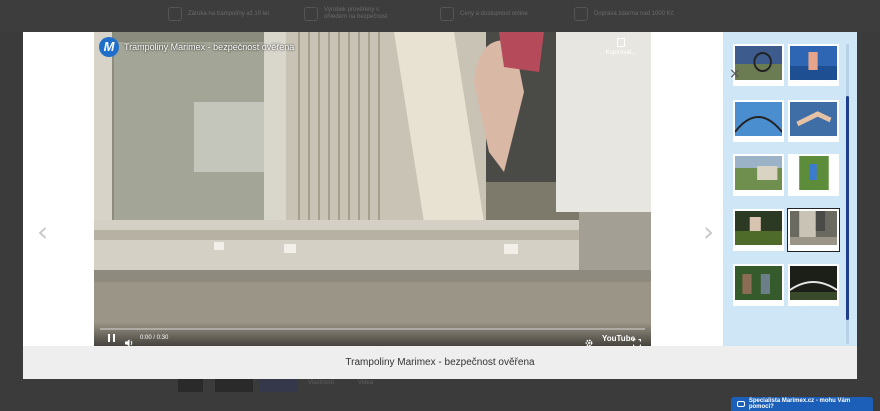  What do you see at coordinates (111, 338) in the screenshot?
I see `pause-icon` at bounding box center [111, 338].